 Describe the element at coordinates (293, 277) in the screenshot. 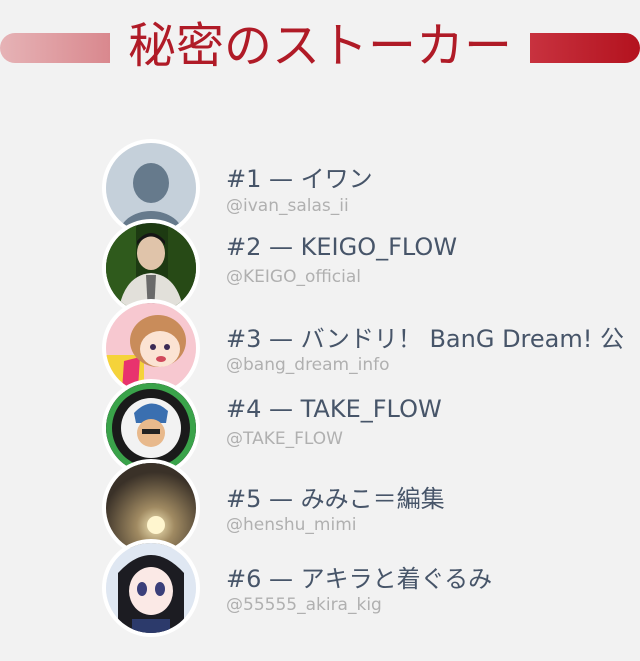

I see `user-handle: @KEIGO_official` at that location.